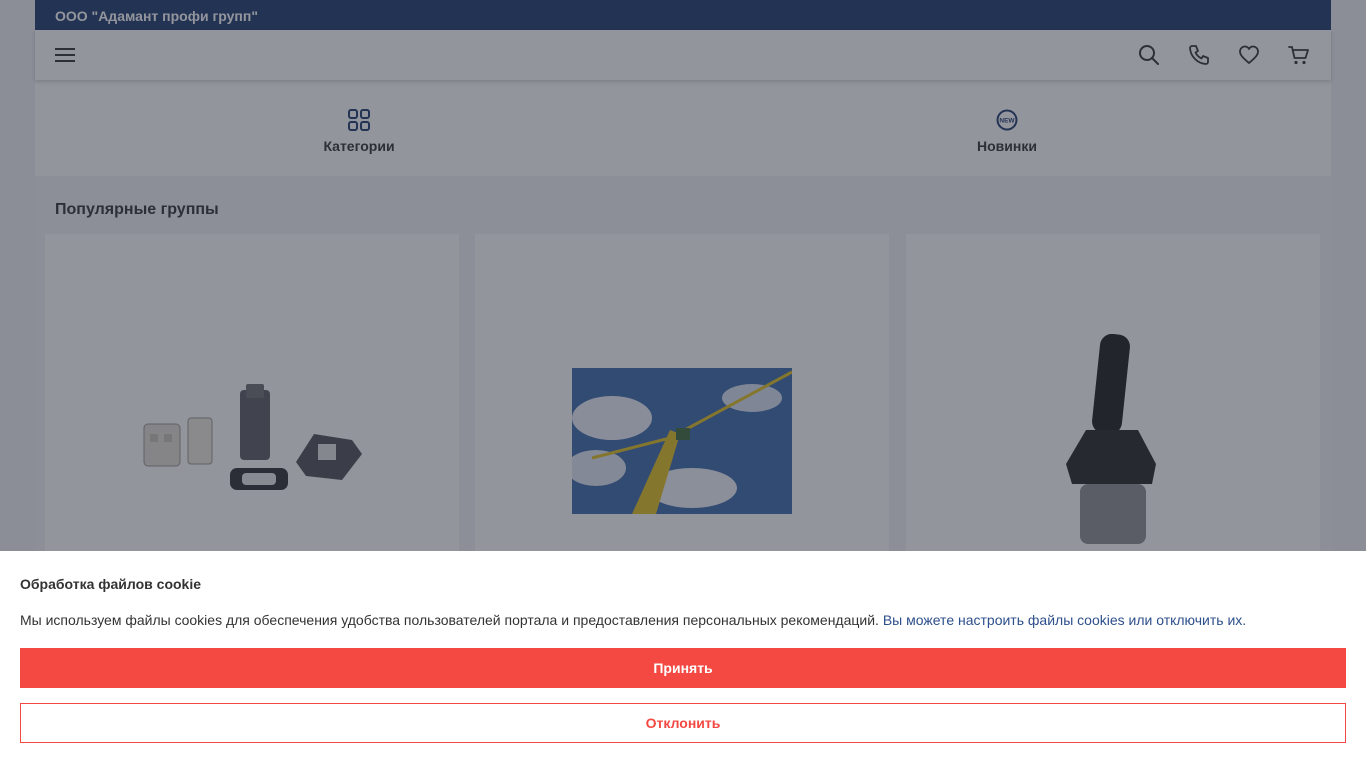 This screenshot has height=768, width=1366. What do you see at coordinates (111, 584) in the screenshot?
I see `cookie-title: Обработка файлов cookie` at bounding box center [111, 584].